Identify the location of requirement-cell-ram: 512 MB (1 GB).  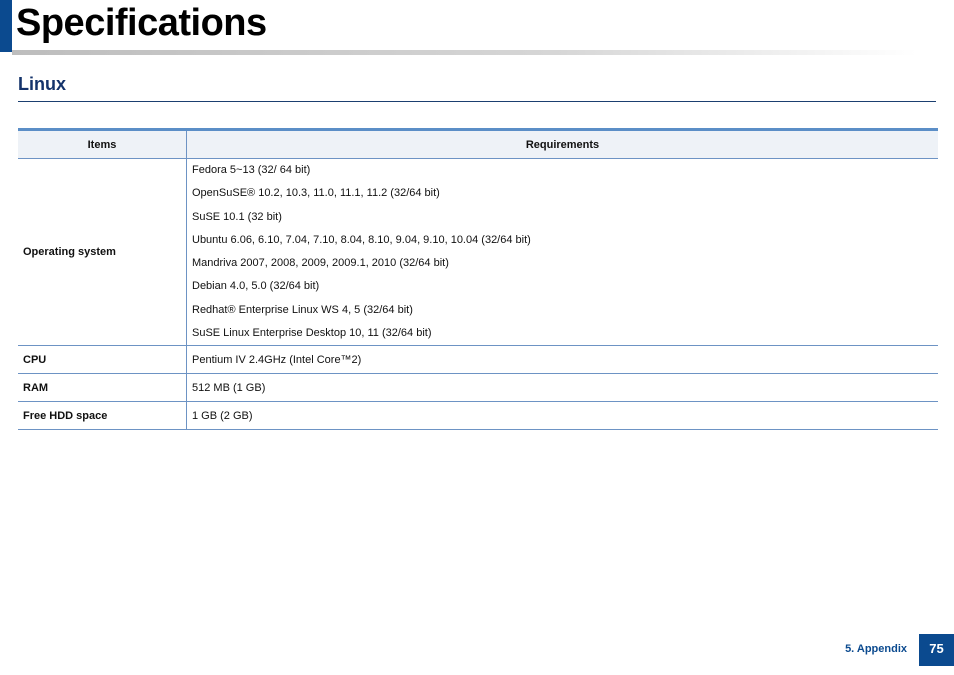
(562, 388).